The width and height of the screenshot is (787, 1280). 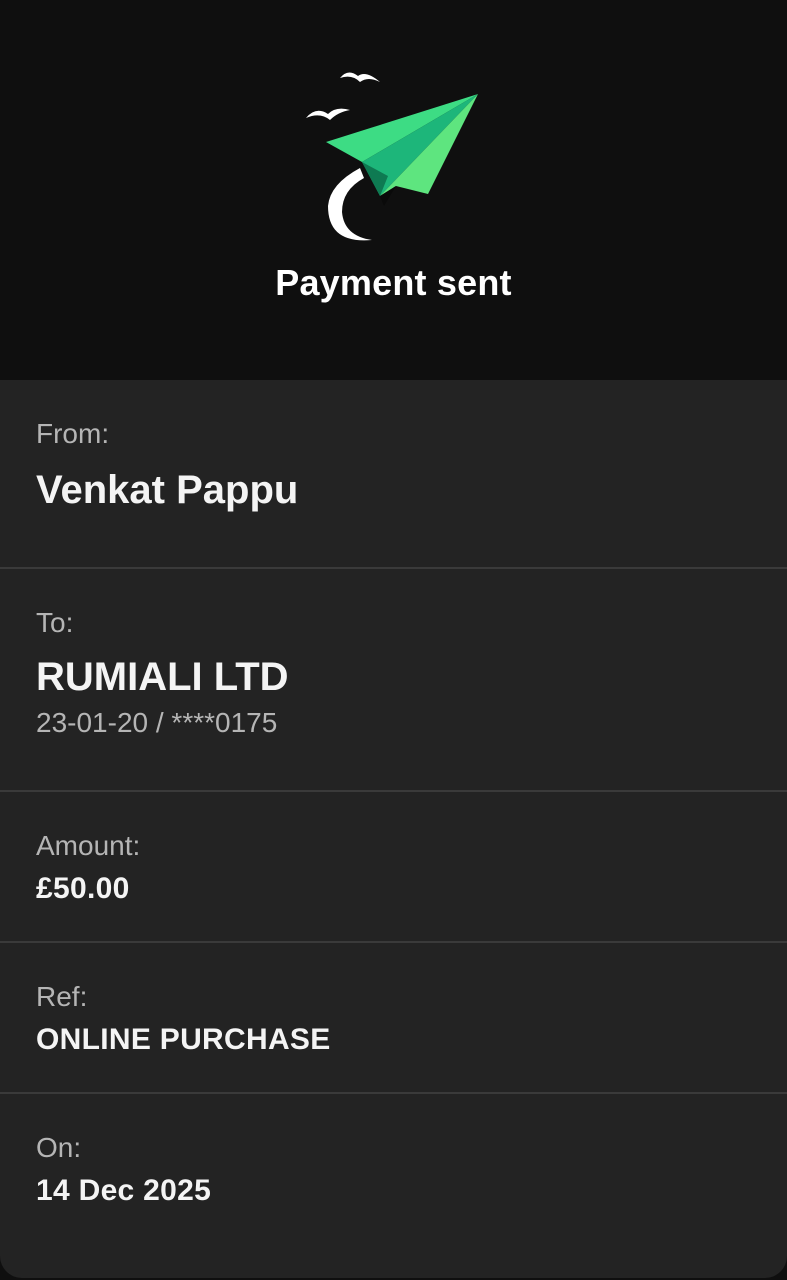 I want to click on amount-label: Amount:, so click(x=88, y=845).